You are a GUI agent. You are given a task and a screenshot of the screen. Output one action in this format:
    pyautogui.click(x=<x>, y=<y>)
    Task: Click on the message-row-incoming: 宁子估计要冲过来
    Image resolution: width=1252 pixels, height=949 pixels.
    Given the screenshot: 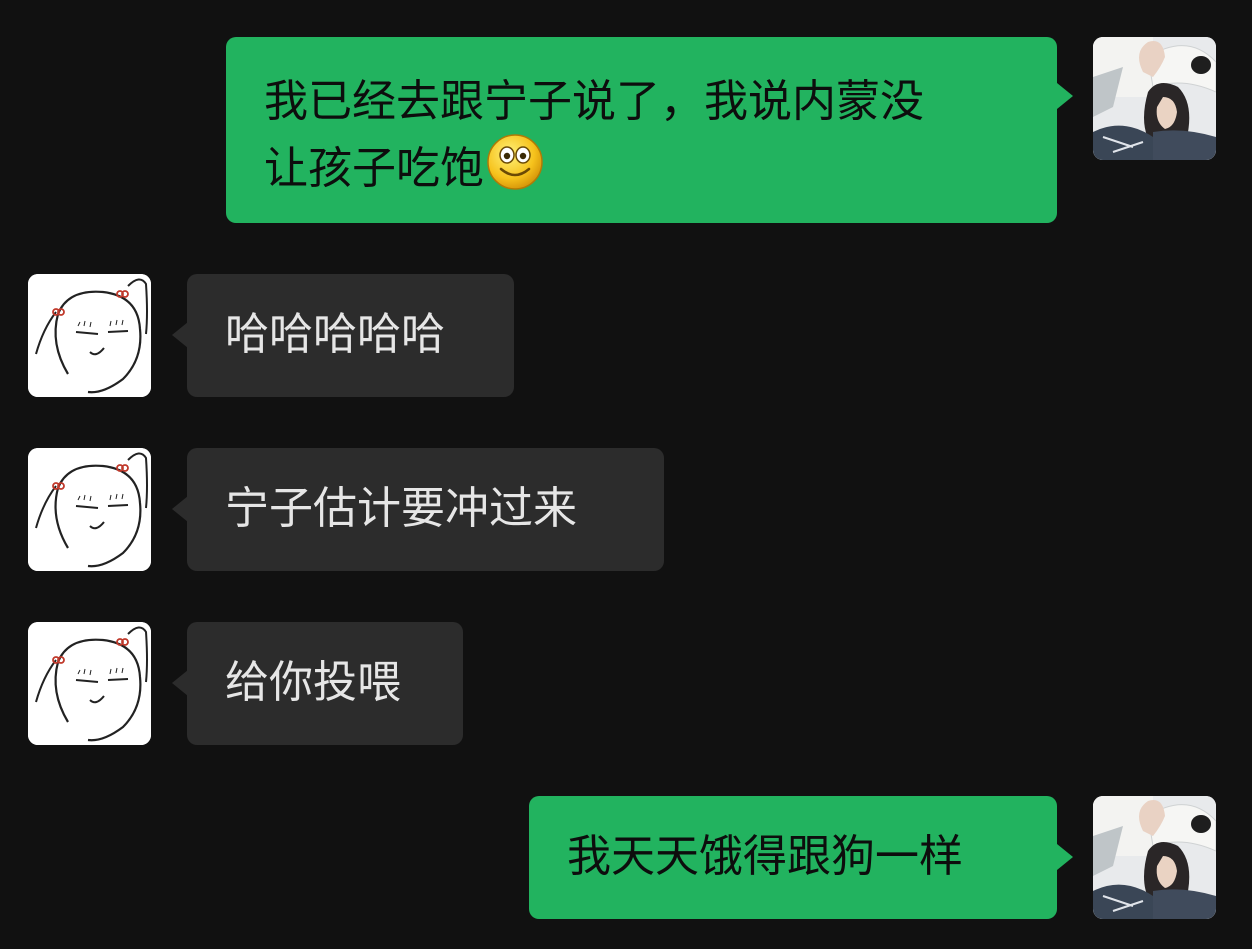 What is the action you would take?
    pyautogui.click(x=626, y=509)
    